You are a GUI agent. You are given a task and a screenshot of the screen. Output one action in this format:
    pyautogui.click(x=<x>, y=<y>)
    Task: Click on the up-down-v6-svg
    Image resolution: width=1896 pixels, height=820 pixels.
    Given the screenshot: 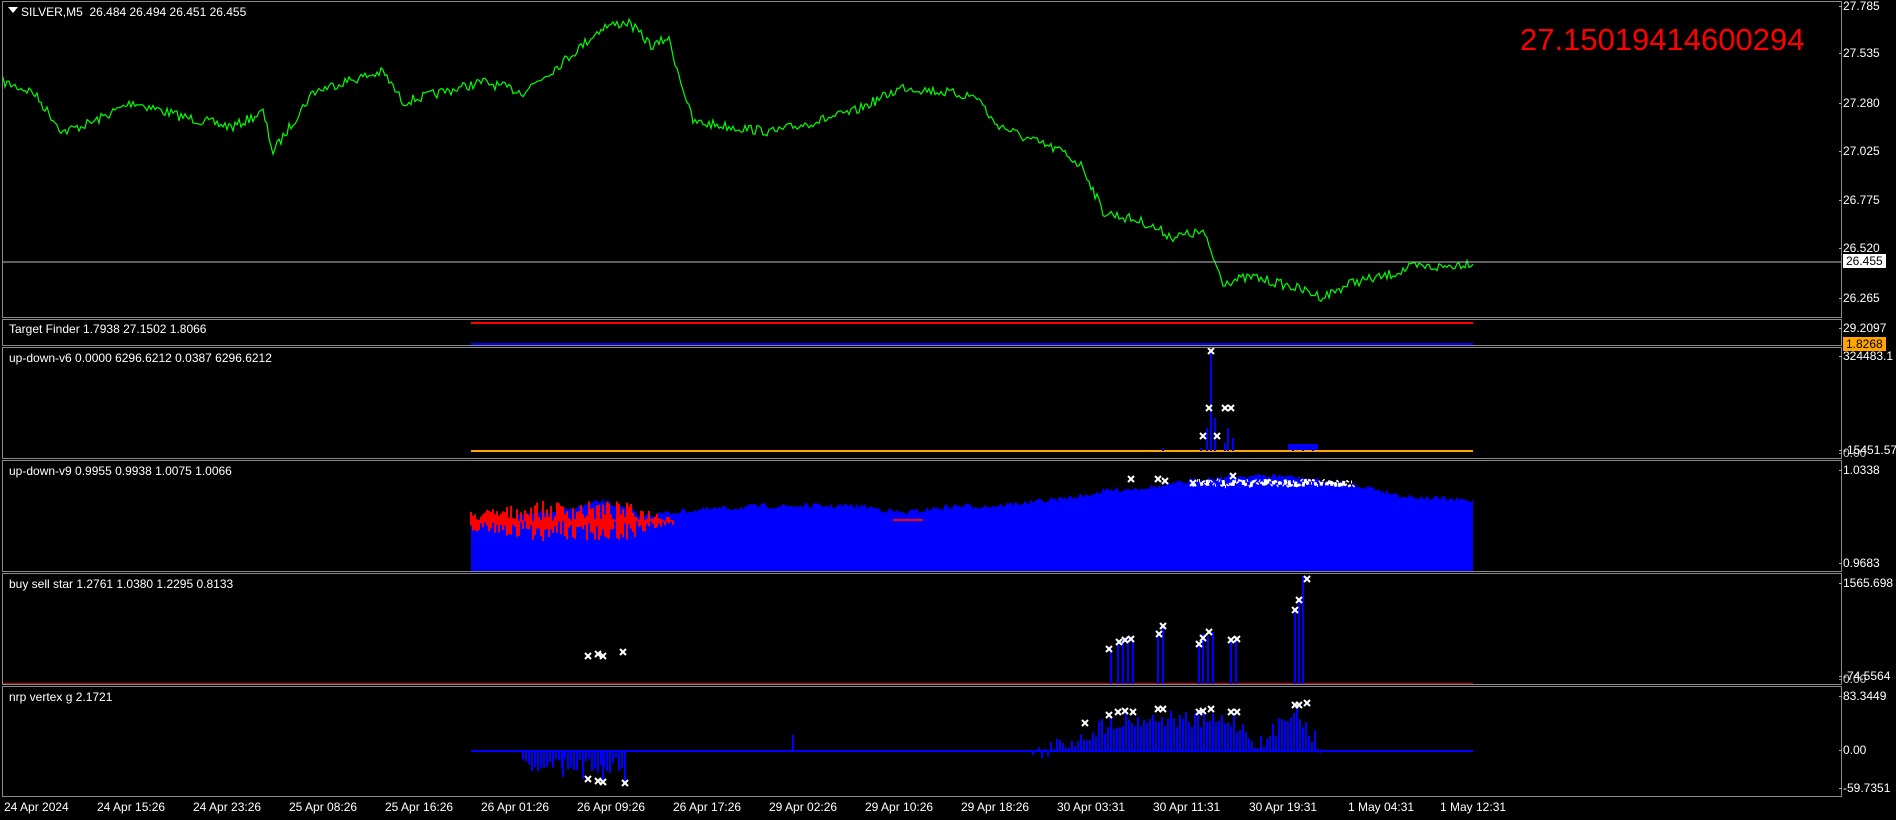 What is the action you would take?
    pyautogui.click(x=972, y=400)
    